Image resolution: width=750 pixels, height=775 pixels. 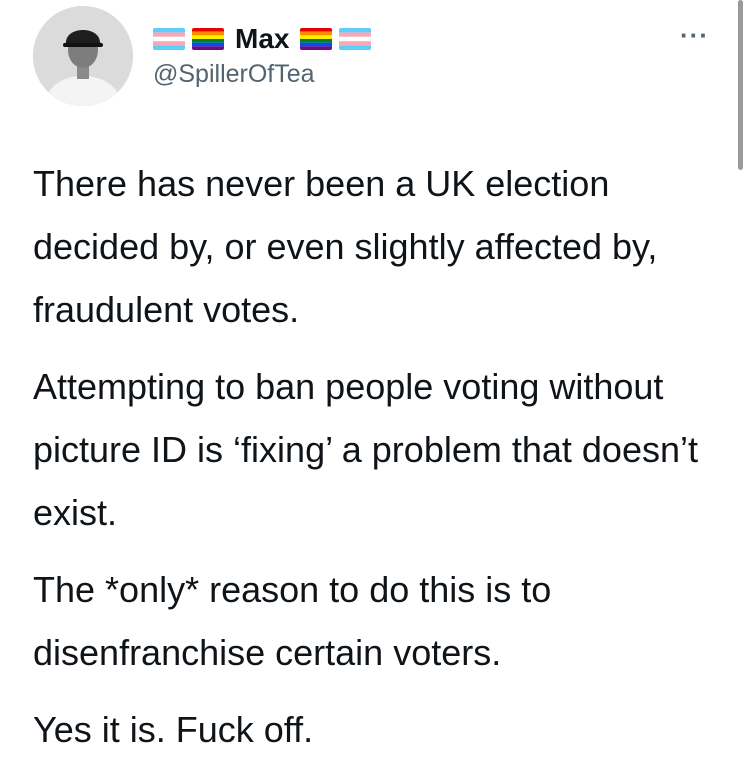 I want to click on name-row: Max, so click(x=262, y=39).